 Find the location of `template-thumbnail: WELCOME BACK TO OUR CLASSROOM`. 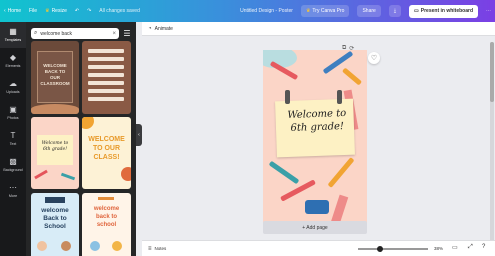

template-thumbnail: WELCOME BACK TO OUR CLASSROOM is located at coordinates (55, 77).